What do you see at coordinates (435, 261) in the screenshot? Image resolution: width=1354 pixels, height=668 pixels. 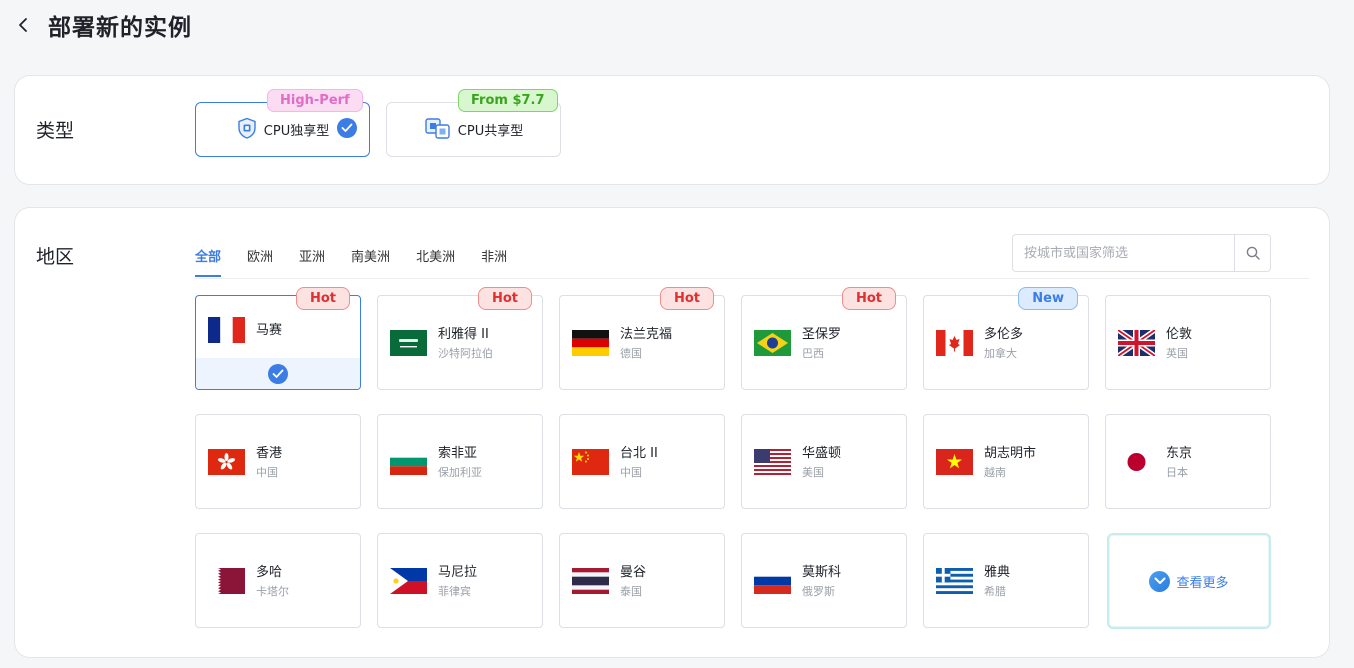 I see `tab-north-america: 北美洲` at bounding box center [435, 261].